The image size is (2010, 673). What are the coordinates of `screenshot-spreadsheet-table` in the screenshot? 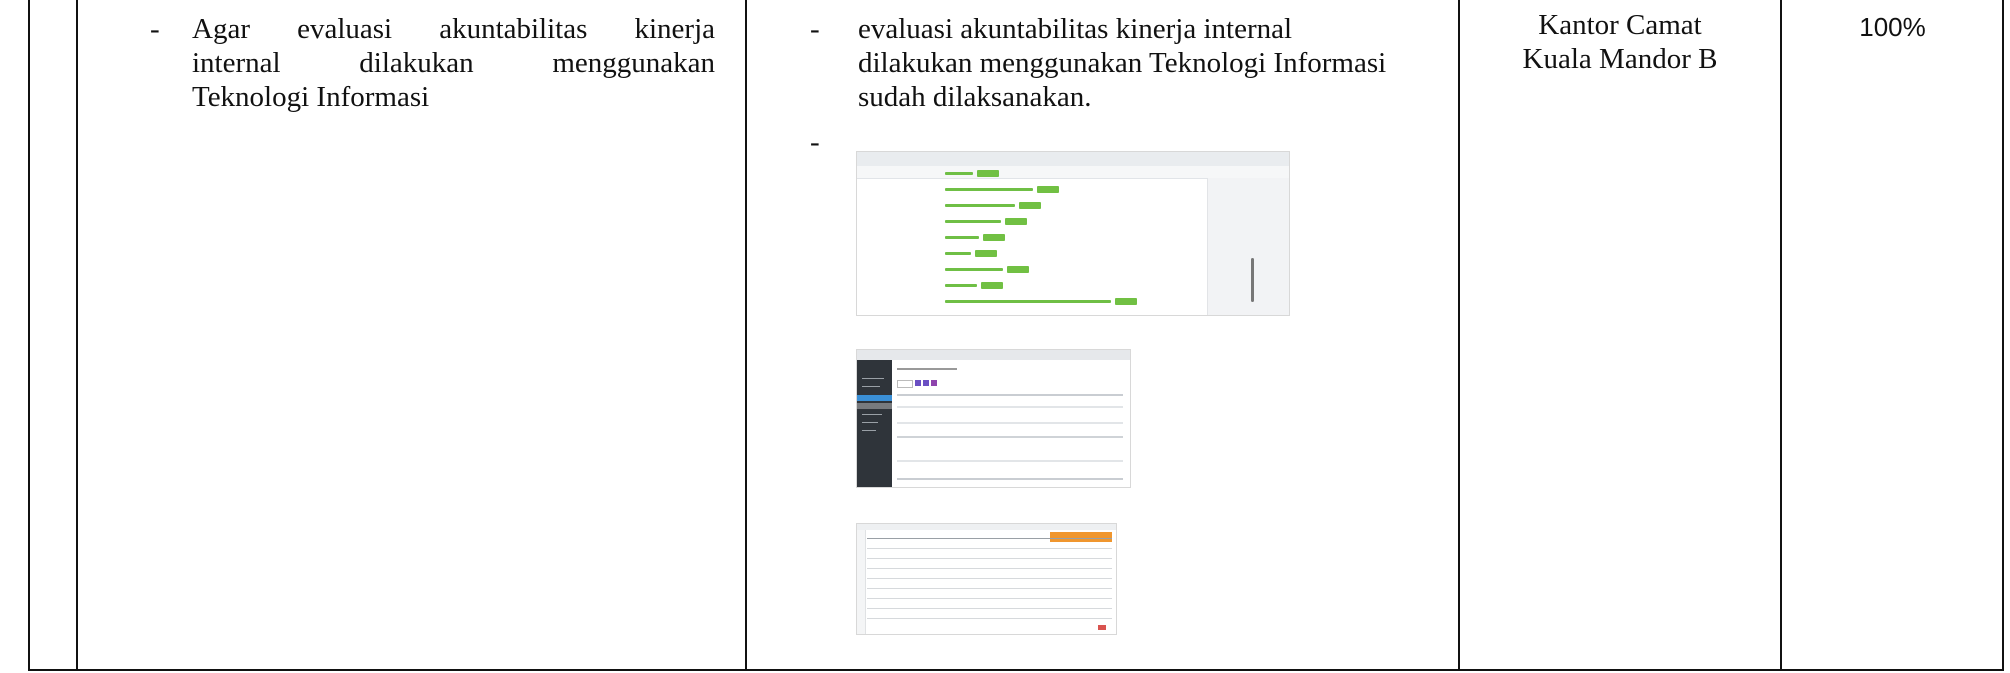 It's located at (986, 579).